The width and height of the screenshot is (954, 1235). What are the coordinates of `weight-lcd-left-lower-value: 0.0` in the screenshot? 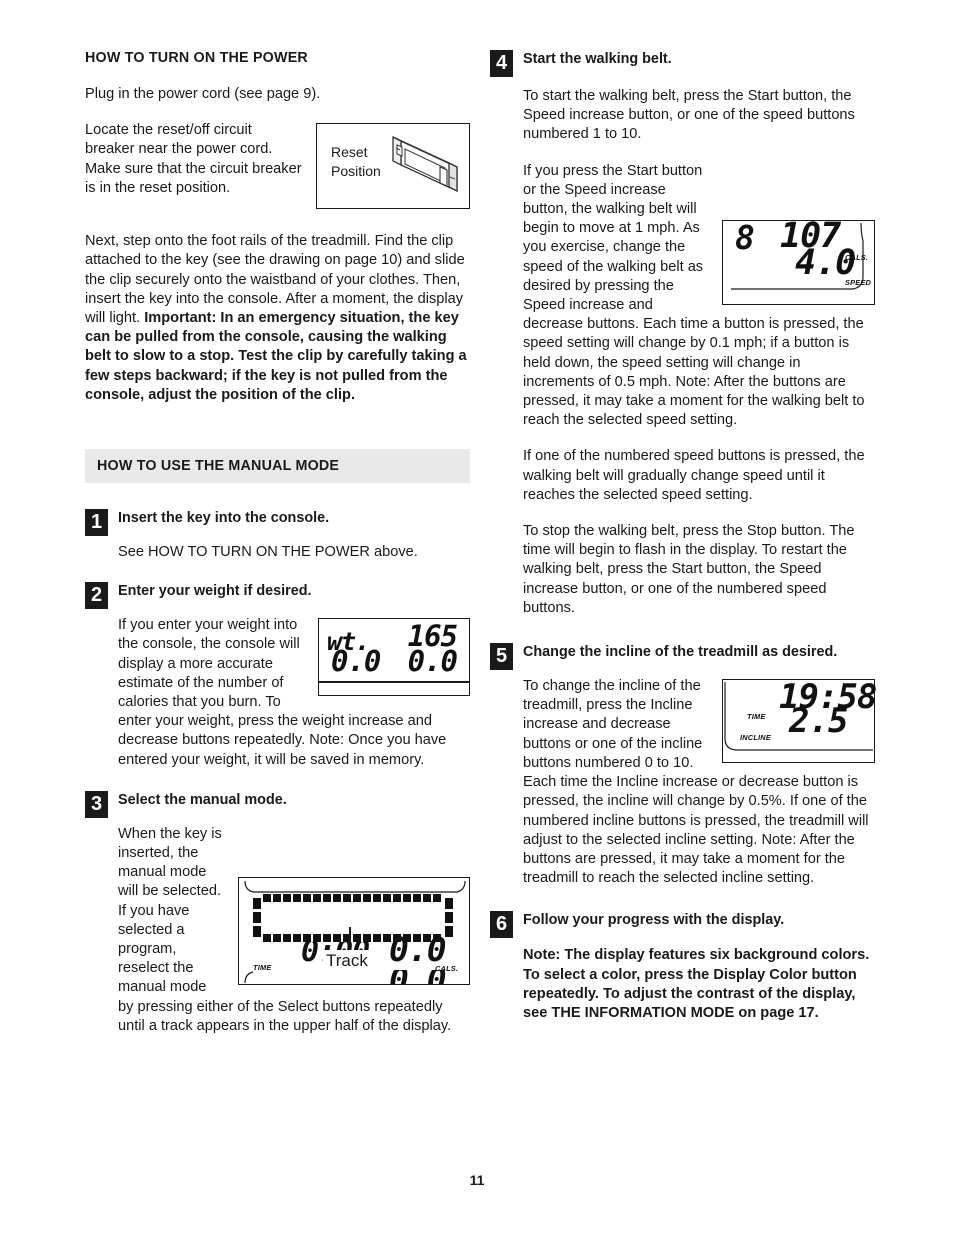 It's located at (356, 661).